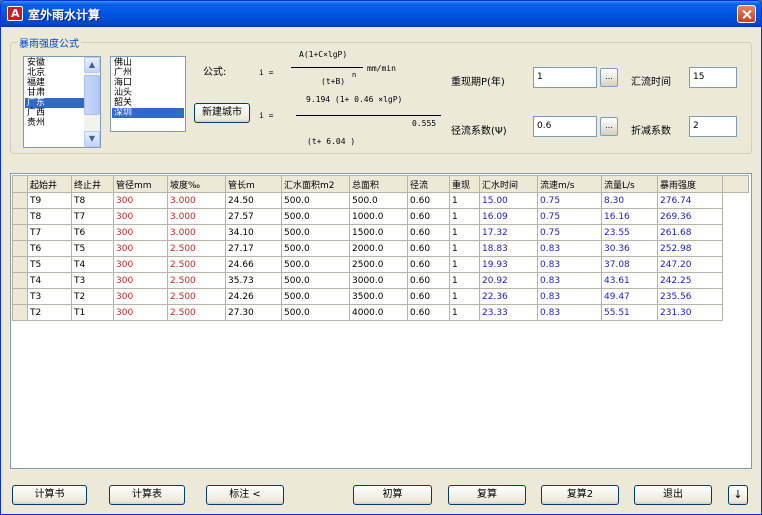  Describe the element at coordinates (147, 495) in the screenshot. I see `calc-table-button: 计算表` at that location.